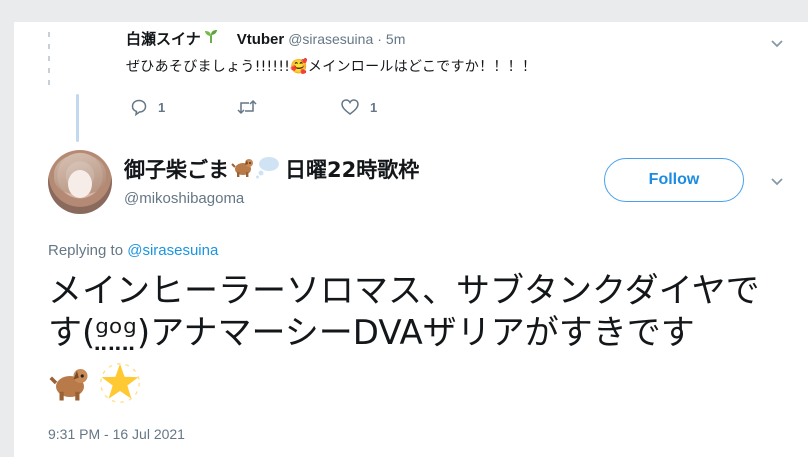  I want to click on parent-tweet-actions: 1 1, so click(253, 107).